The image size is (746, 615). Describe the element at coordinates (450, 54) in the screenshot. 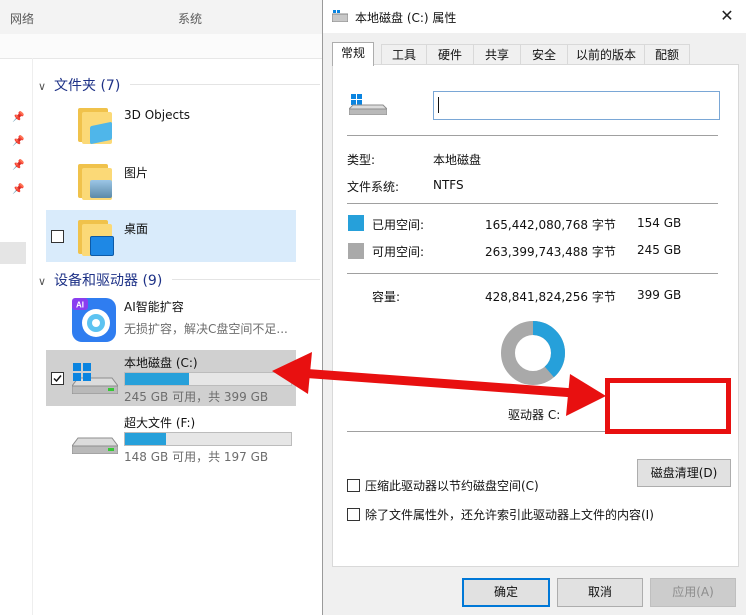

I see `tab-hardware: 硬件` at that location.